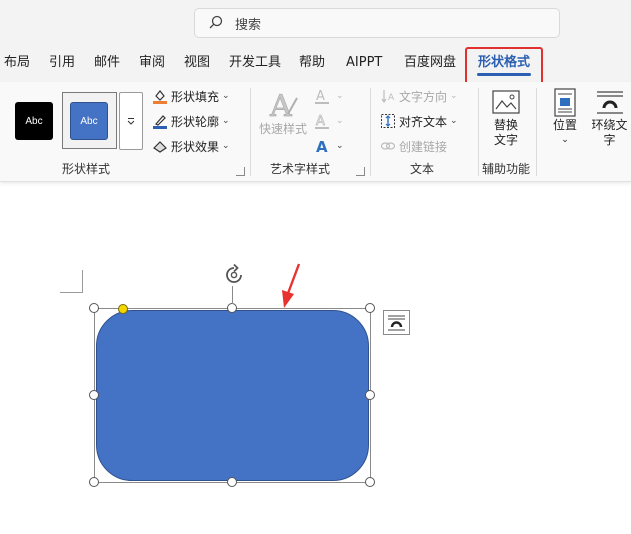  I want to click on style-gallery-more-button, so click(131, 121).